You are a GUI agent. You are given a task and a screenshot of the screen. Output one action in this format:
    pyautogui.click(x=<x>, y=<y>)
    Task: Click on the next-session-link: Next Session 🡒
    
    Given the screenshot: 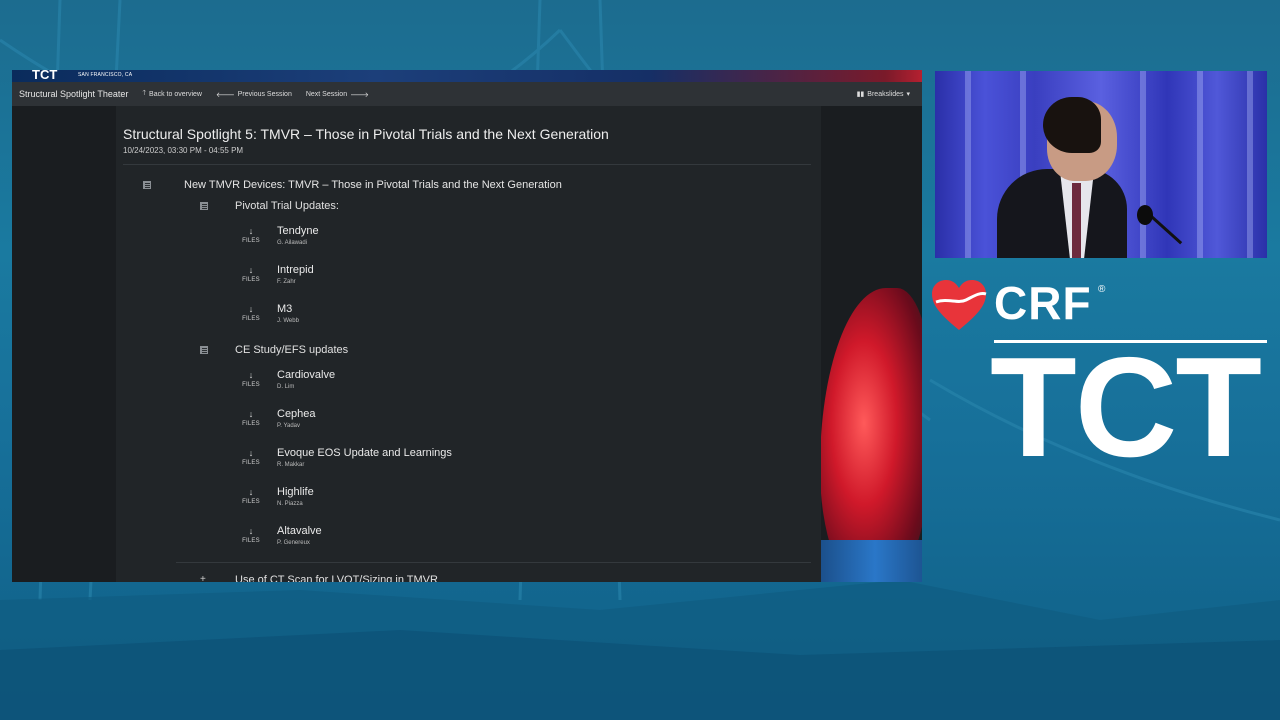 What is the action you would take?
    pyautogui.click(x=337, y=94)
    